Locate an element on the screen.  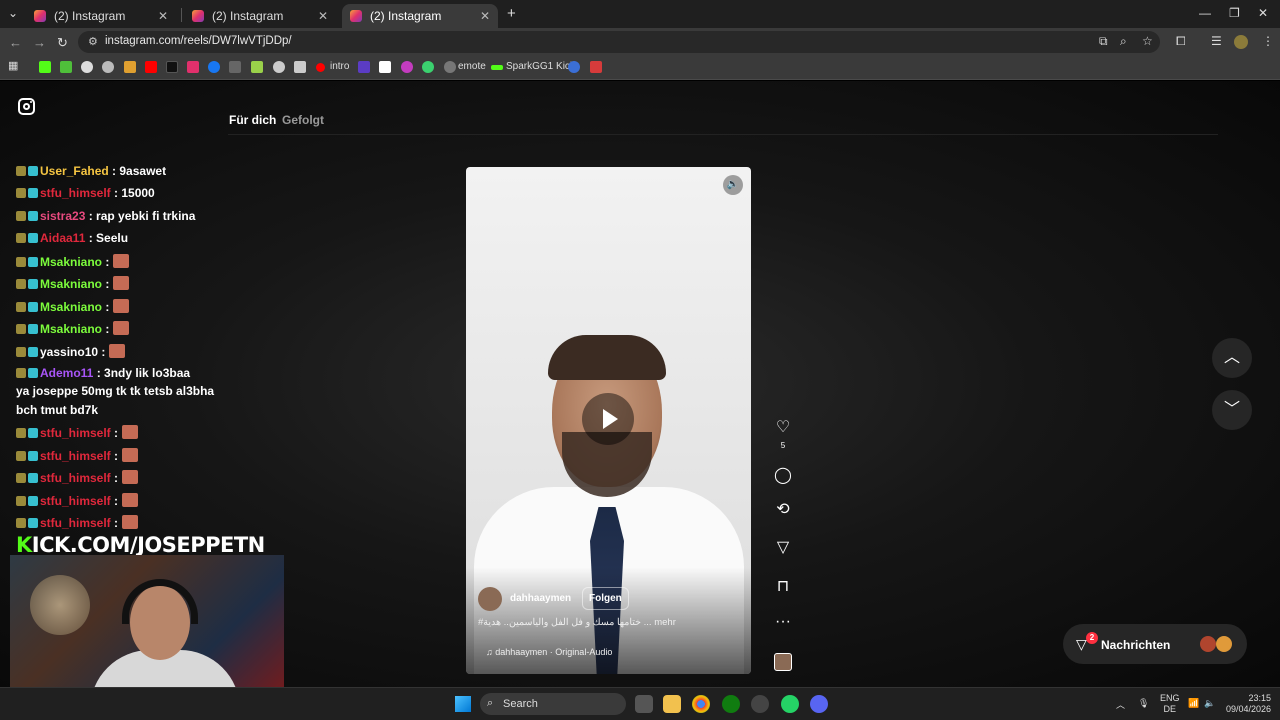
xbox-icon is located at coordinates (731, 704).